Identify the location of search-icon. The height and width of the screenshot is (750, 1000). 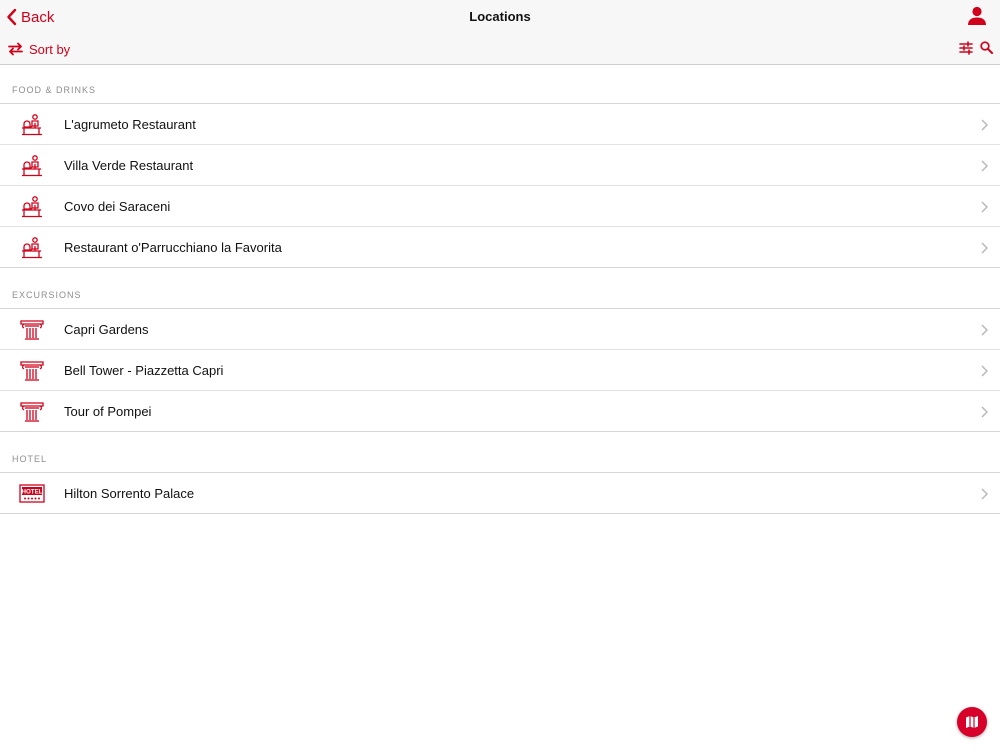
(986, 47).